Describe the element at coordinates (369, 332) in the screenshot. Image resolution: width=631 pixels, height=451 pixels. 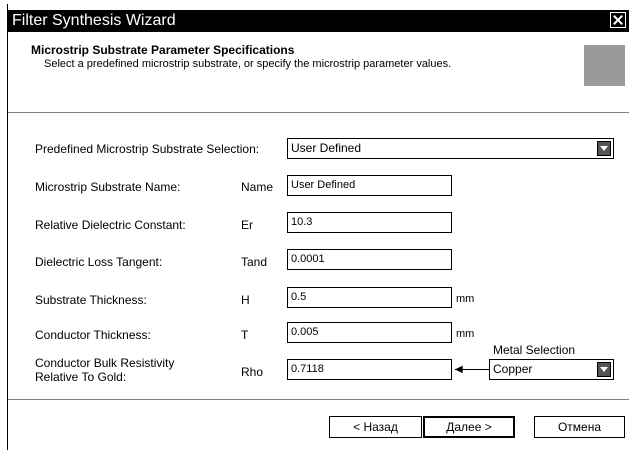
I see `conductor-thickness-field: 0.005` at that location.